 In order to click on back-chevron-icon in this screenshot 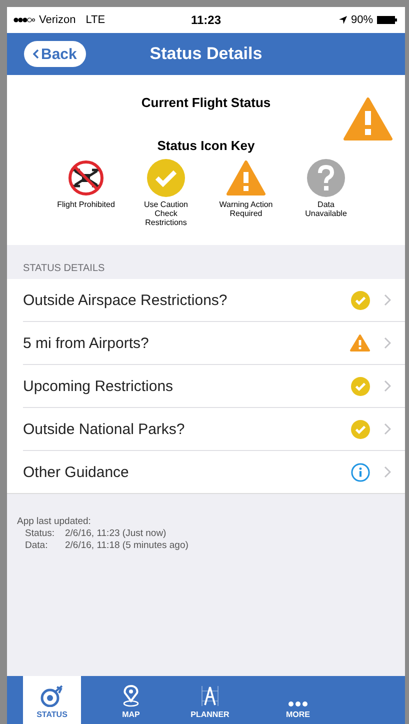, I will do `click(36, 54)`.